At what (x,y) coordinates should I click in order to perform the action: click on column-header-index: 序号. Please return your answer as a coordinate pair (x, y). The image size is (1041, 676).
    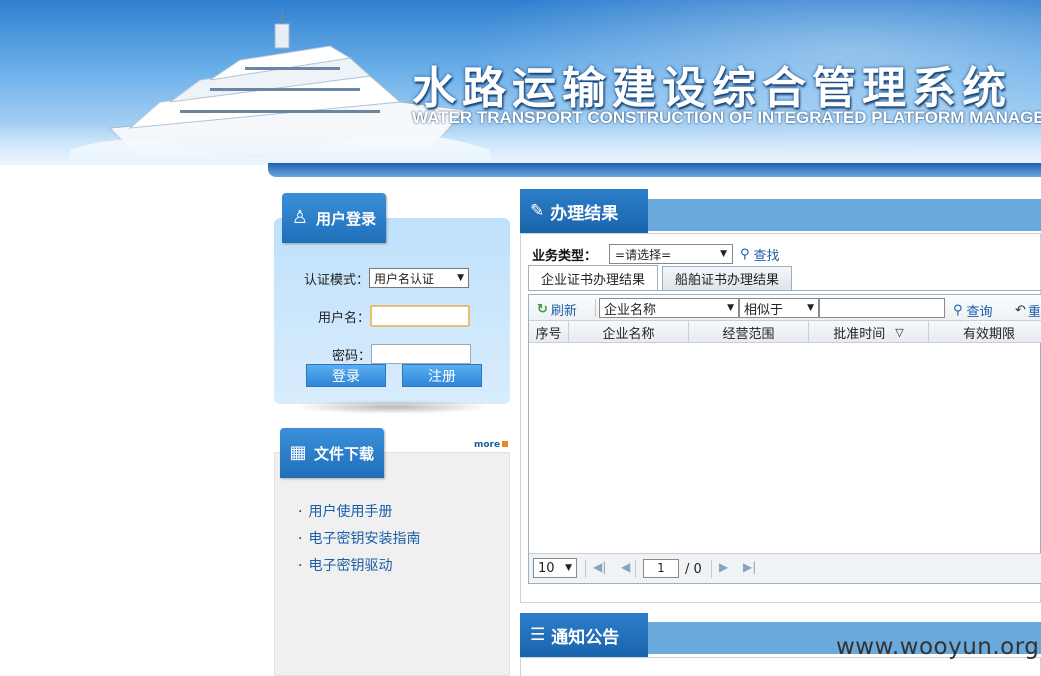
    Looking at the image, I should click on (549, 332).